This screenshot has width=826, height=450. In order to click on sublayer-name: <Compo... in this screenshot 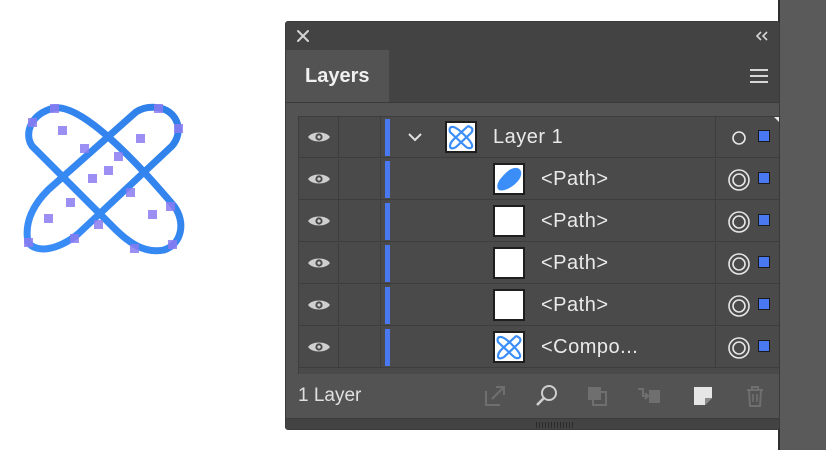, I will do `click(589, 347)`.